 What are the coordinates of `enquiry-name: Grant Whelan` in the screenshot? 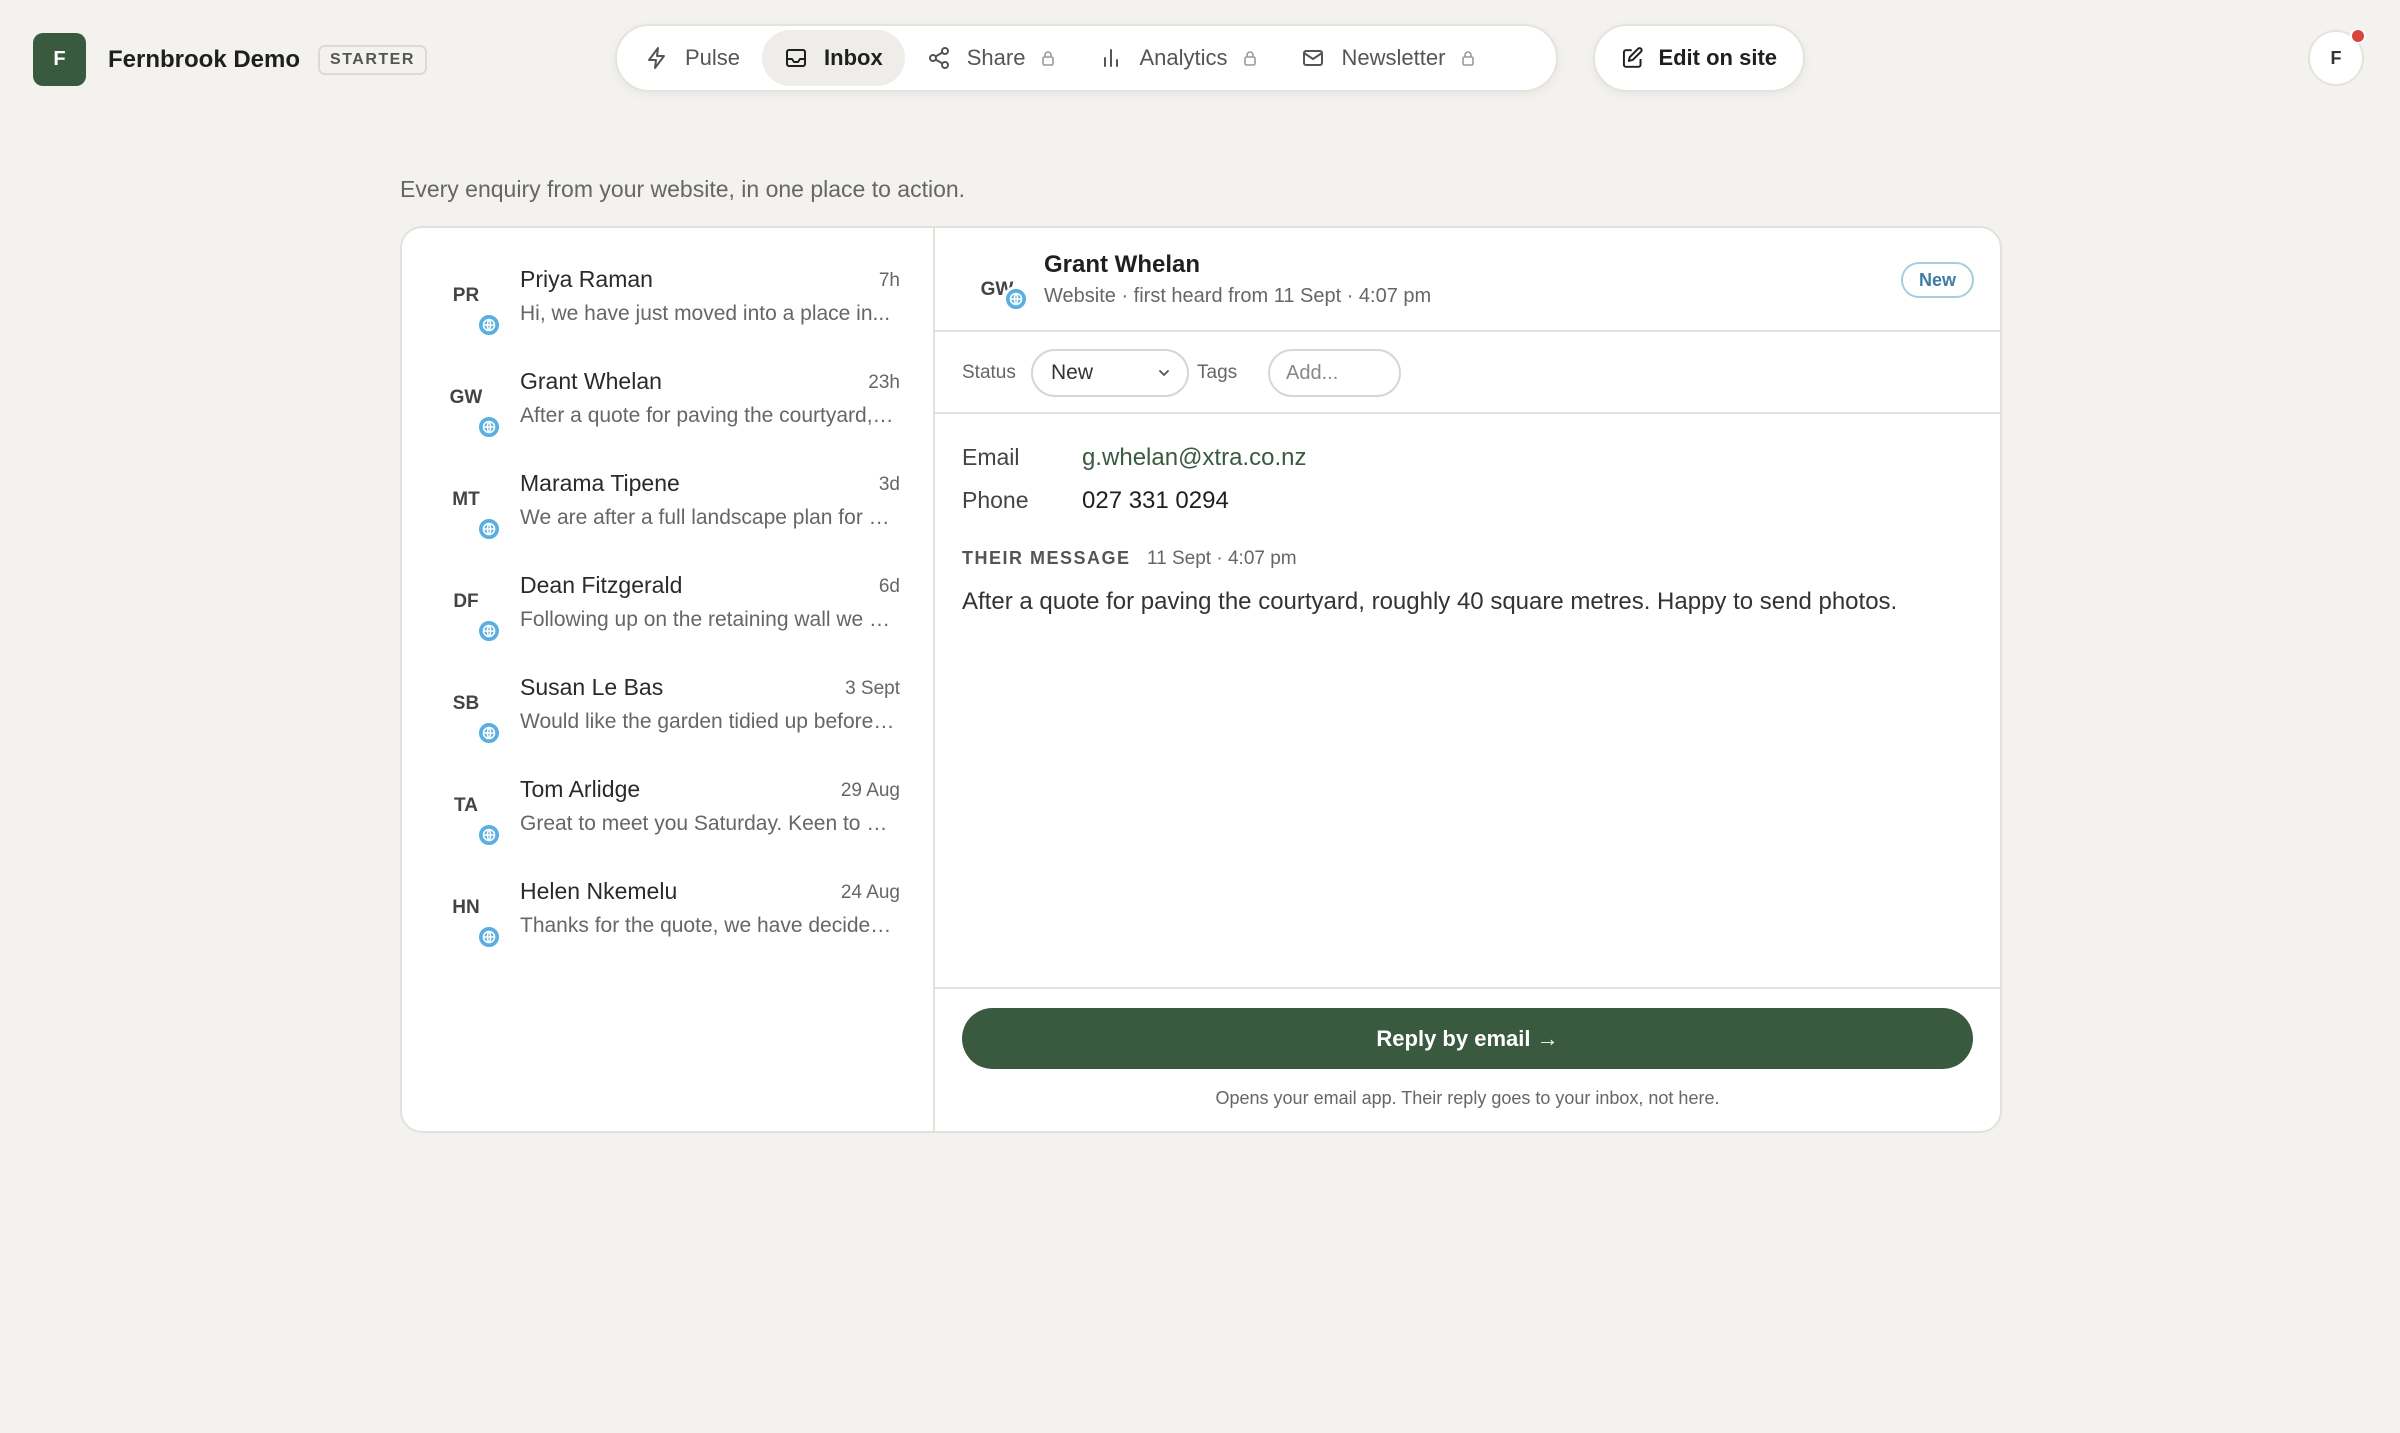 It's located at (591, 381).